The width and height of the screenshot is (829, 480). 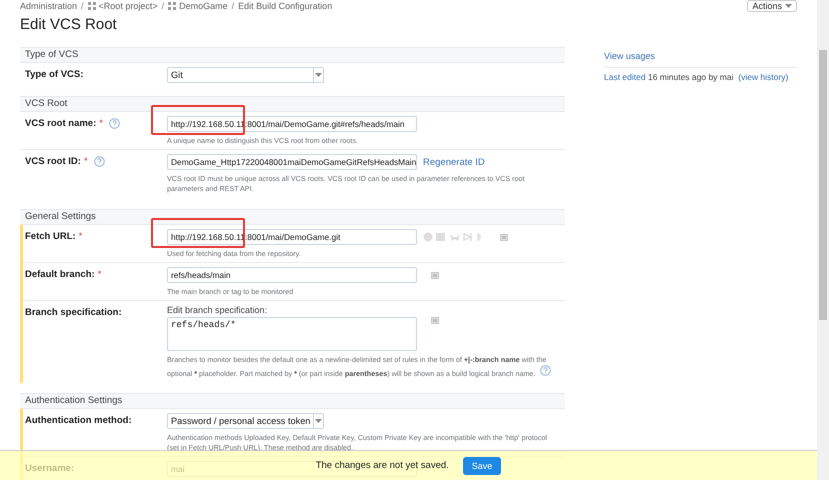 What do you see at coordinates (292, 217) in the screenshot?
I see `section-header: General Settings` at bounding box center [292, 217].